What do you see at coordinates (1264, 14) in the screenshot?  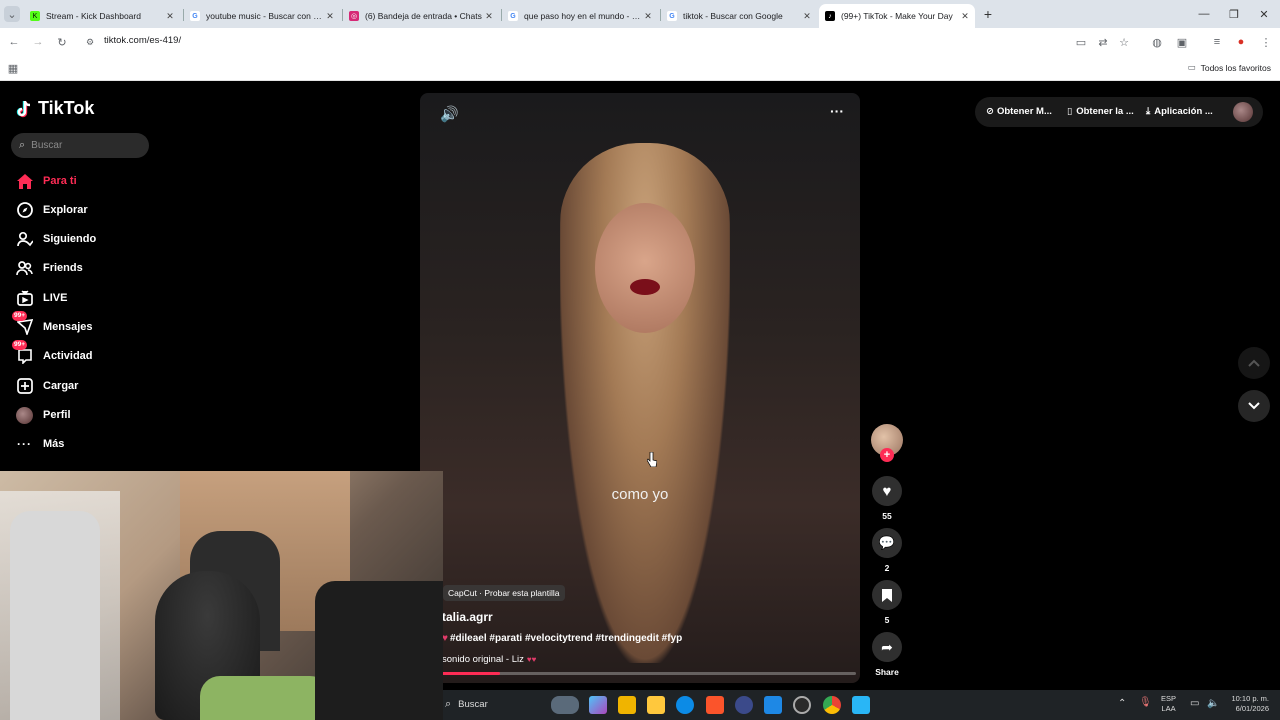 I see `close-window-icon: ✕` at bounding box center [1264, 14].